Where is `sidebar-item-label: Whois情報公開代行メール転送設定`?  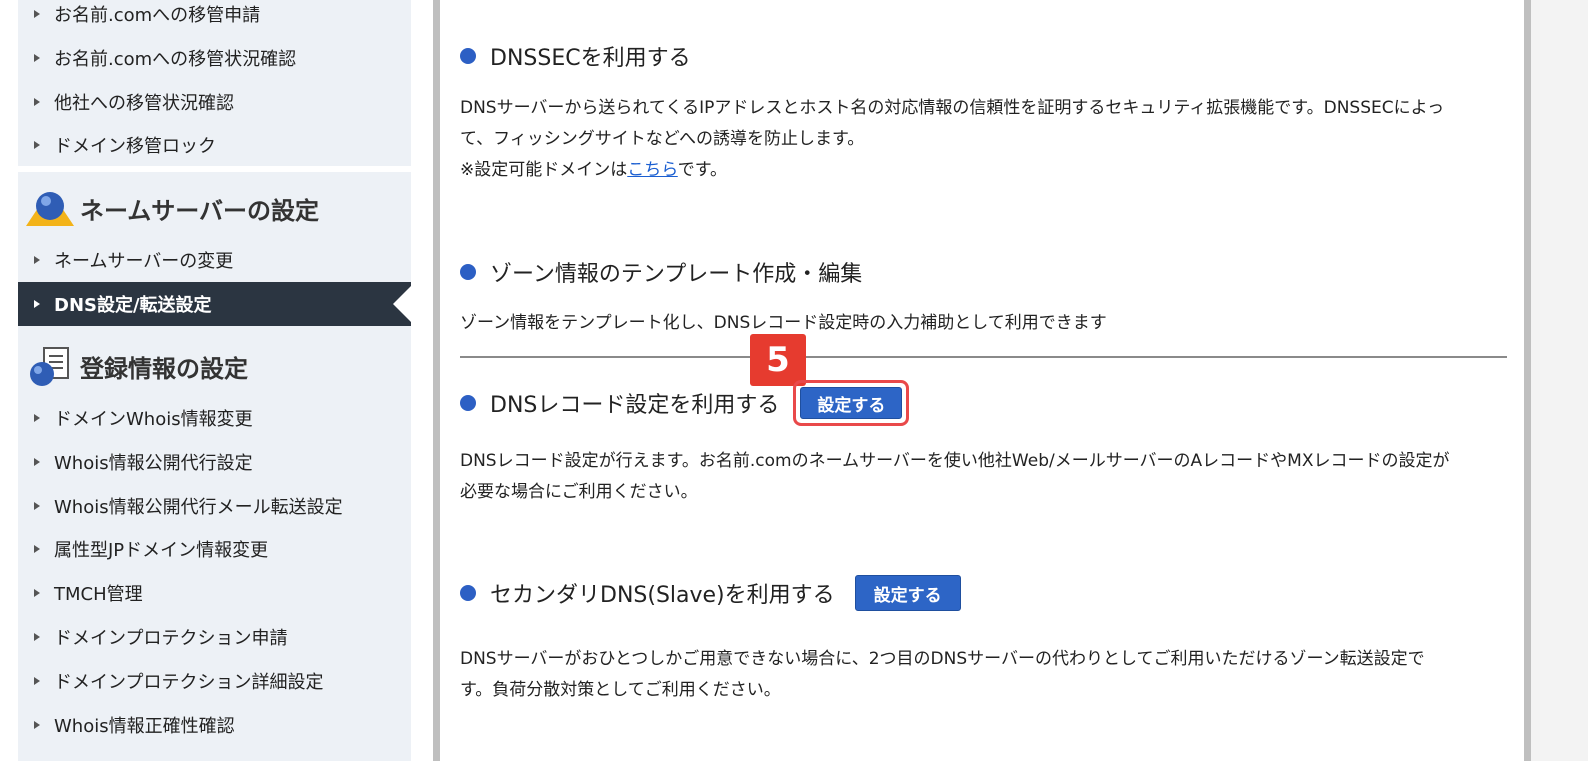 sidebar-item-label: Whois情報公開代行メール転送設定 is located at coordinates (198, 507).